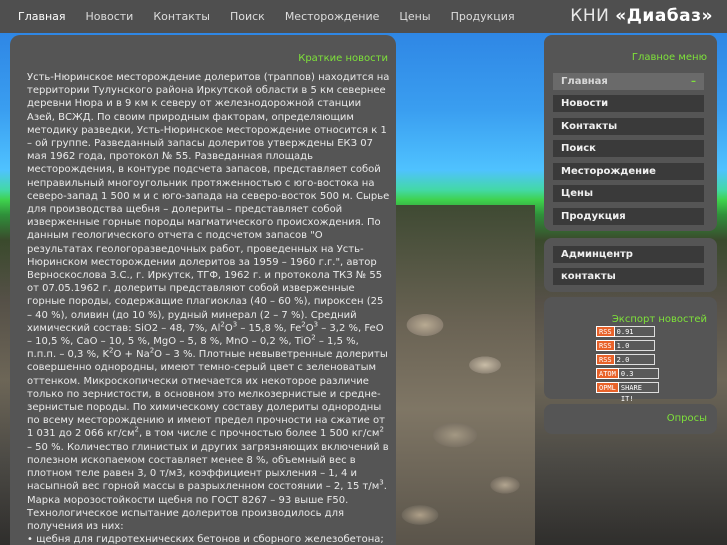 The image size is (727, 545). What do you see at coordinates (628, 171) in the screenshot?
I see `menu-item-deposit: Месторождение` at bounding box center [628, 171].